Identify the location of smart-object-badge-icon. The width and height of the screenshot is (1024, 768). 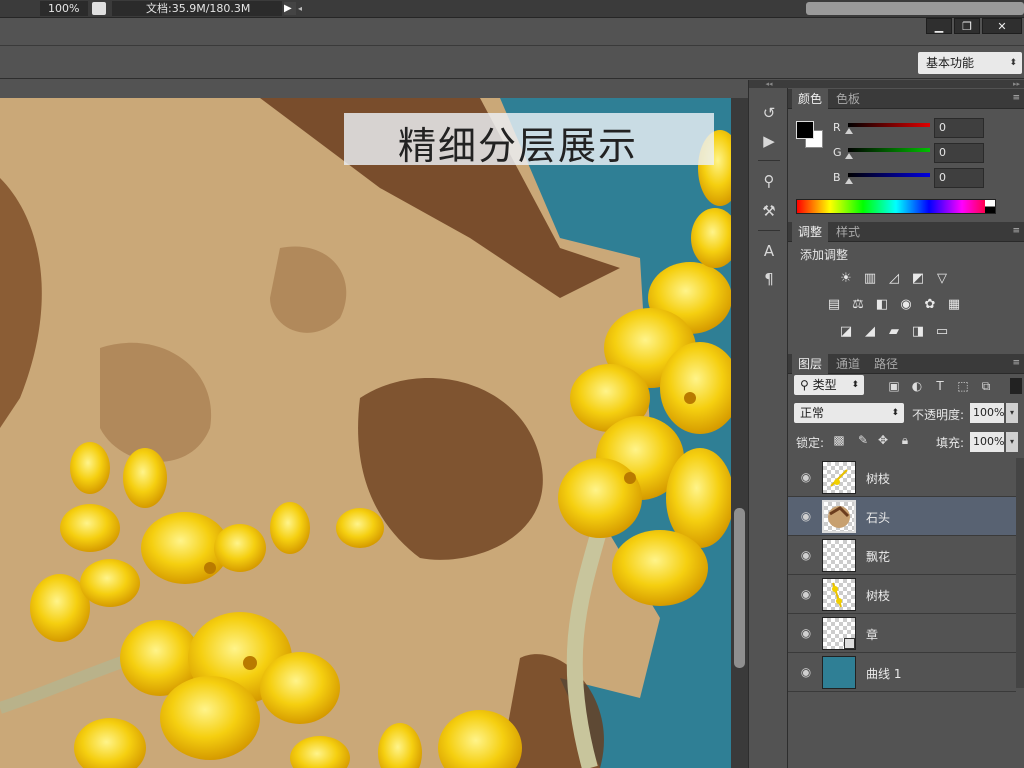
(849, 643).